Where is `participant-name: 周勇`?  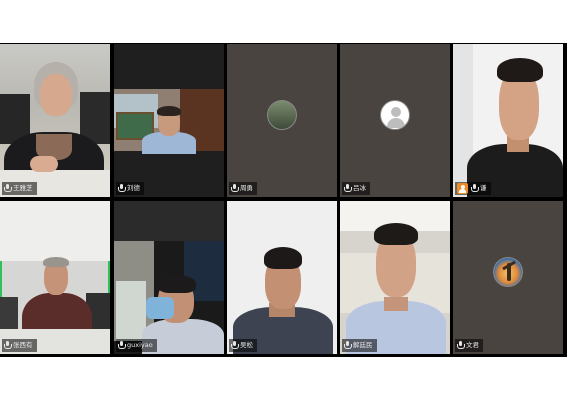 participant-name: 周勇 is located at coordinates (246, 188).